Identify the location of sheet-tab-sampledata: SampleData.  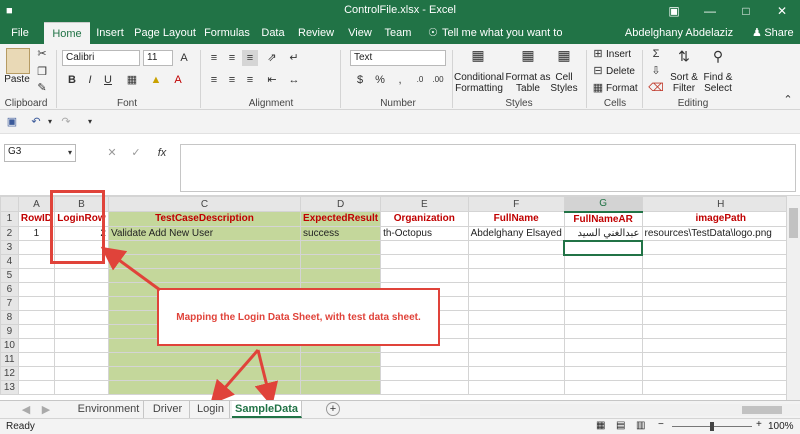
(267, 409).